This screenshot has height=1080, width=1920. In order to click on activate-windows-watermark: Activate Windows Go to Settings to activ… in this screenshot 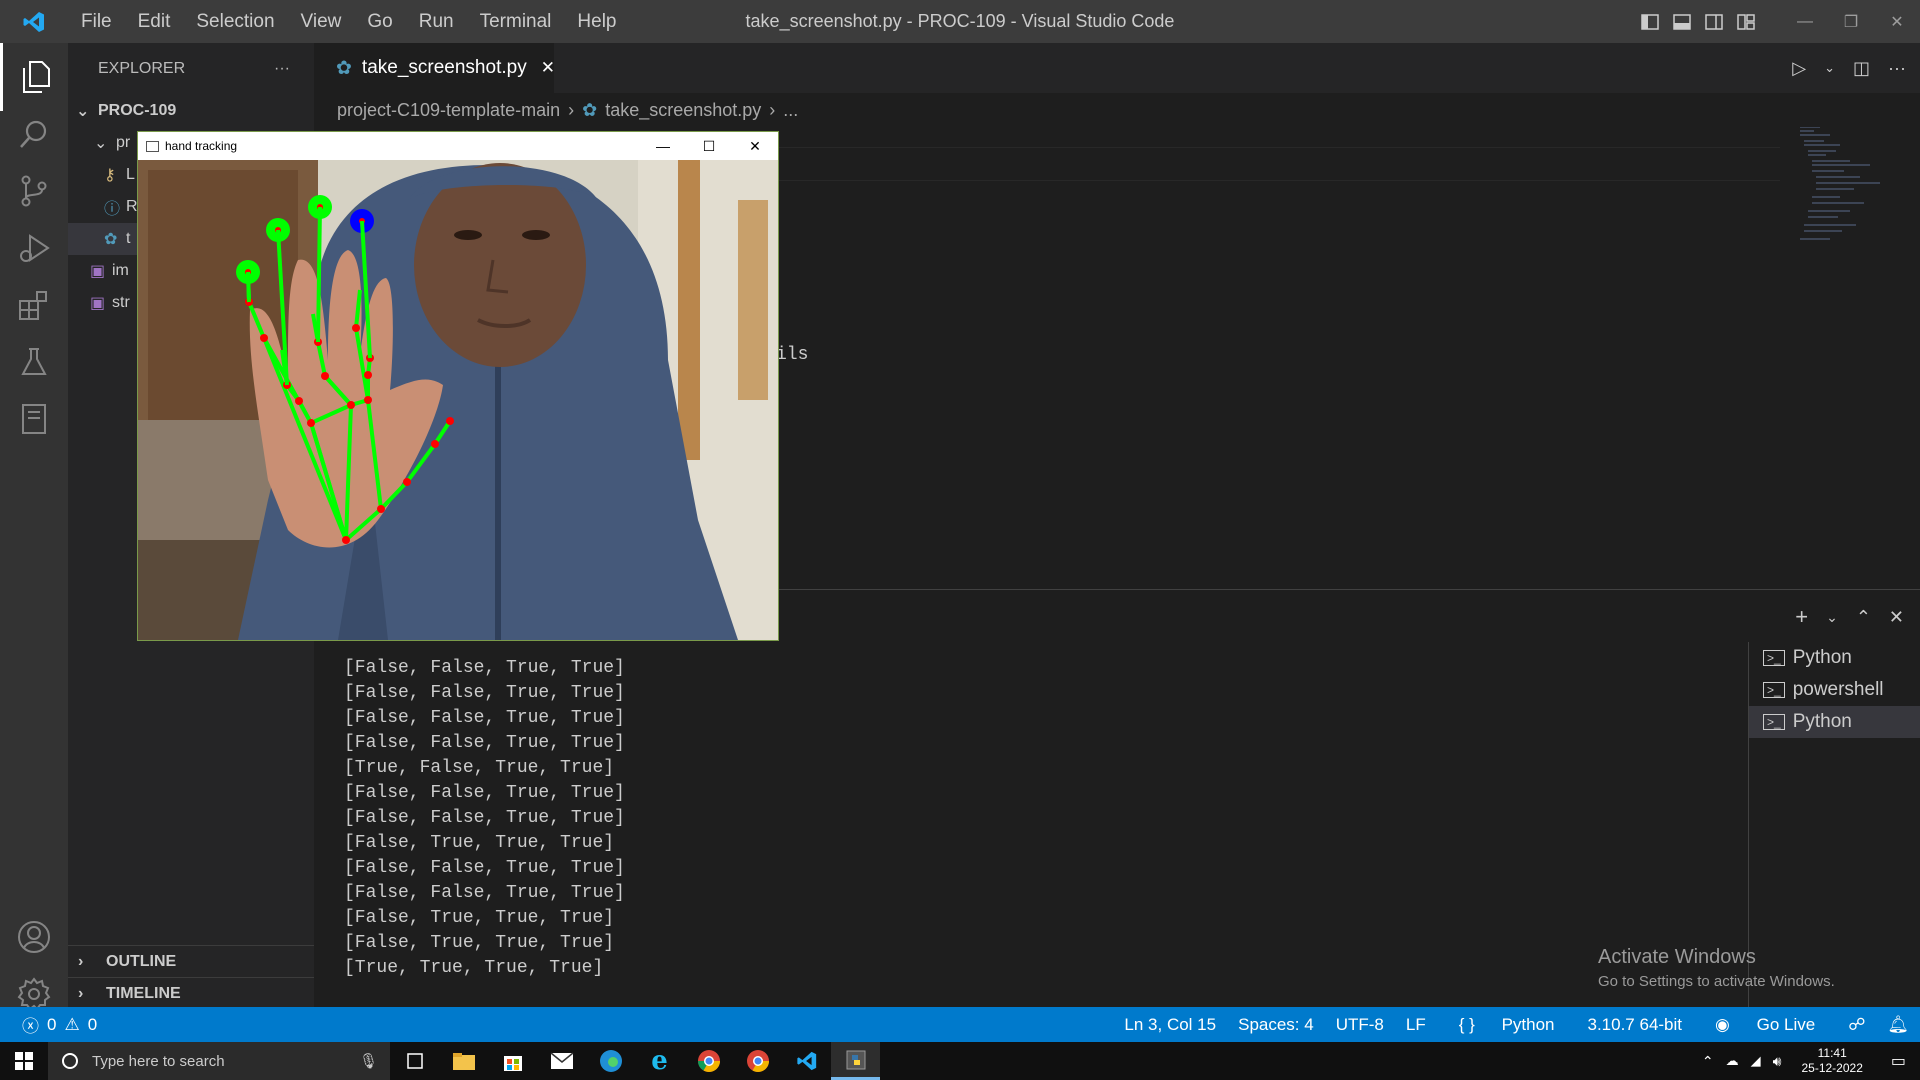, I will do `click(1716, 968)`.